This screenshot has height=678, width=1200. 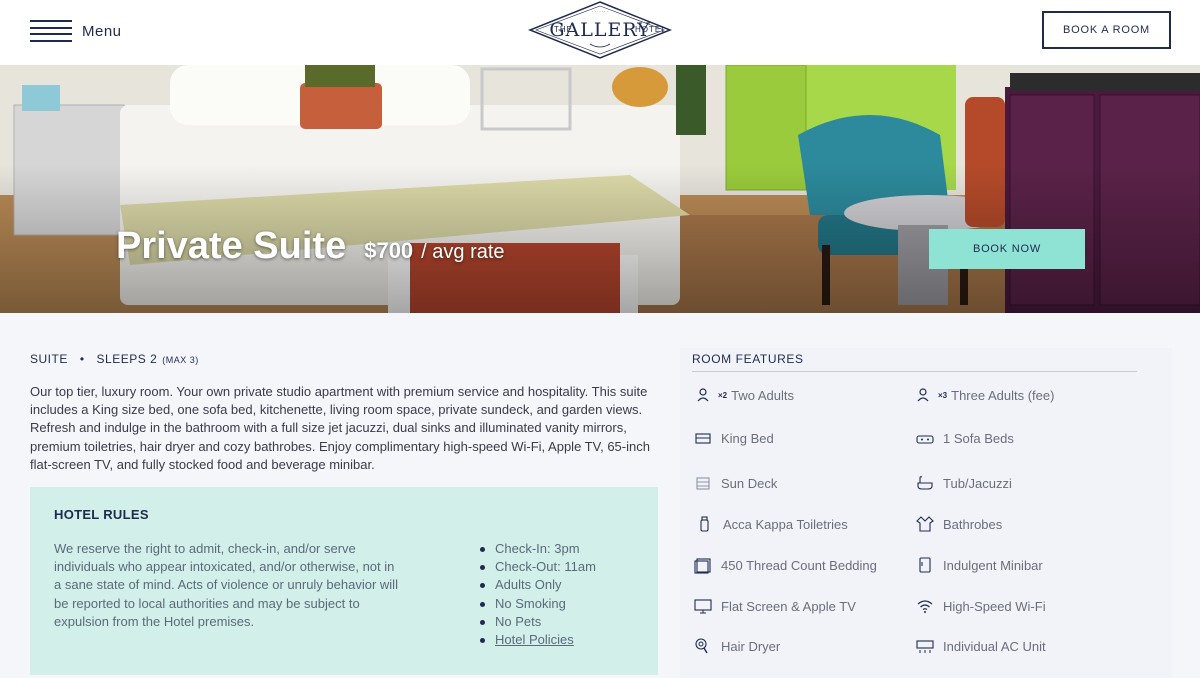 I want to click on feature-bedding: 450 Thread Count Bedding, so click(x=785, y=565).